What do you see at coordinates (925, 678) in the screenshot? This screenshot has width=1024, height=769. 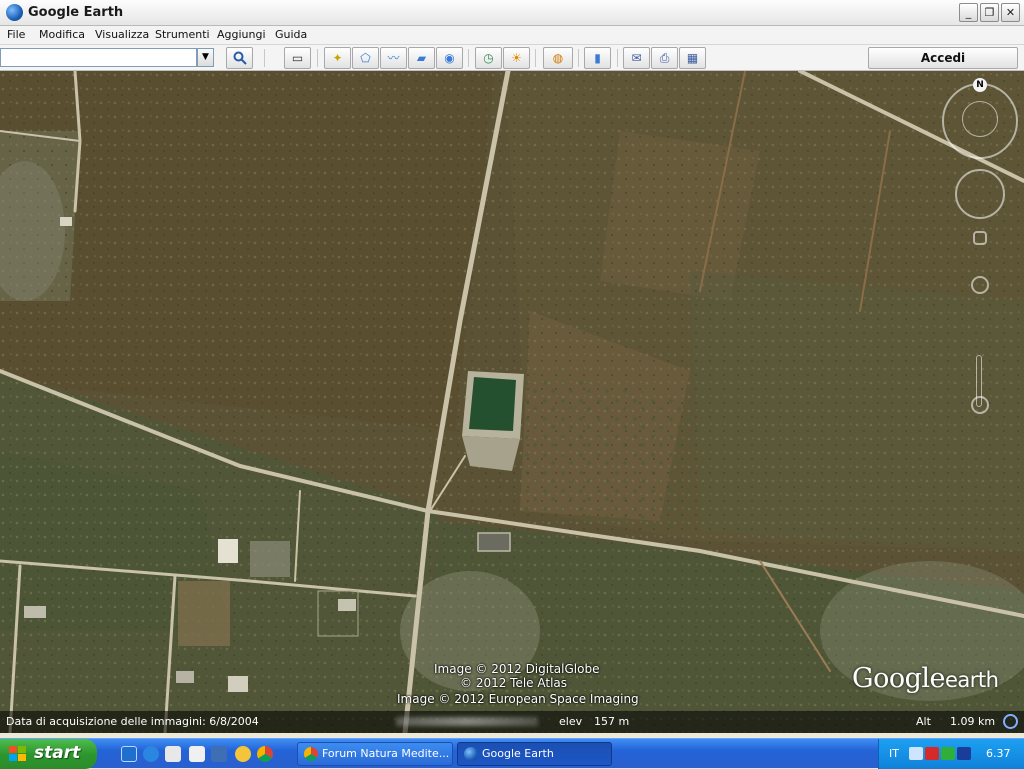 I see `google-earth-watermark: Googleearth` at bounding box center [925, 678].